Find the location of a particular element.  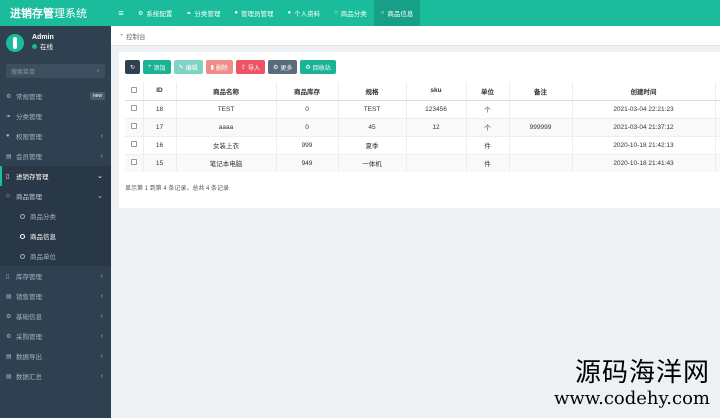

select-all-checkbox is located at coordinates (134, 91).